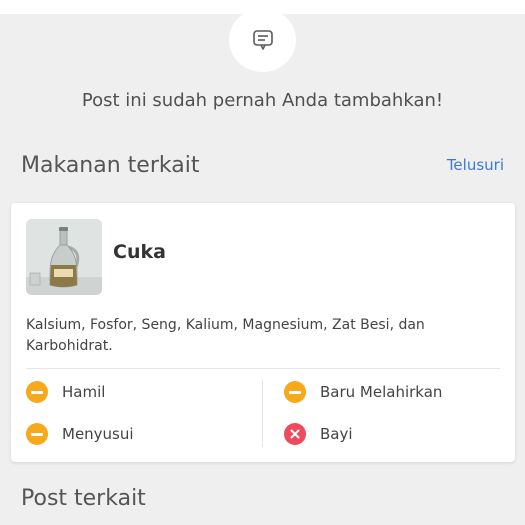  I want to click on browse-link: Telusuri, so click(475, 165).